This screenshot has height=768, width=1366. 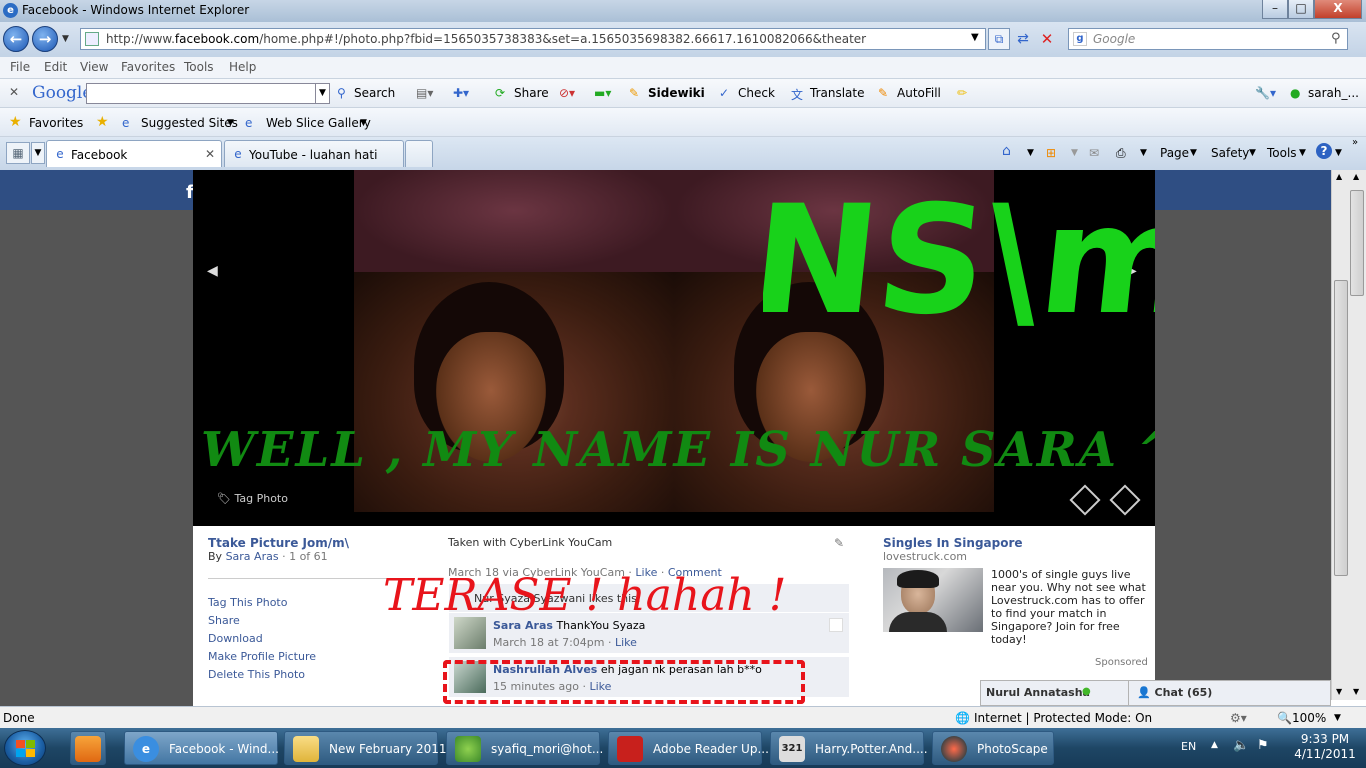 What do you see at coordinates (252, 556) in the screenshot?
I see `album-owner-link: Sara Aras` at bounding box center [252, 556].